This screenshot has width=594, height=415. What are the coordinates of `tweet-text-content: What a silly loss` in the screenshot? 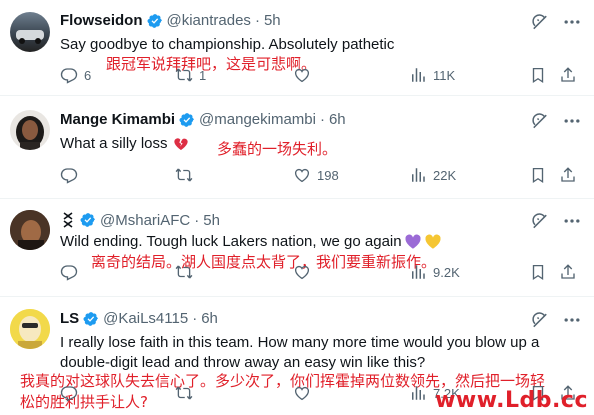 It's located at (114, 143).